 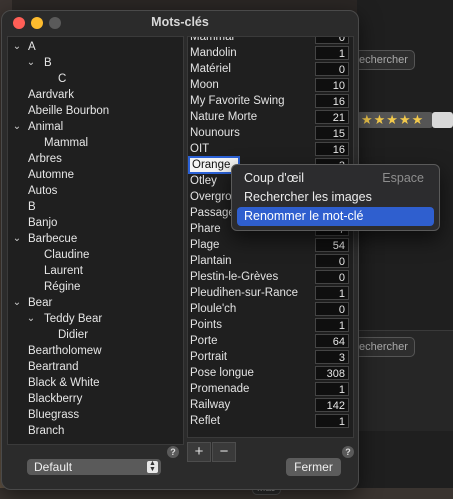 I want to click on keyword-row: Pose longue 308, so click(x=270, y=373).